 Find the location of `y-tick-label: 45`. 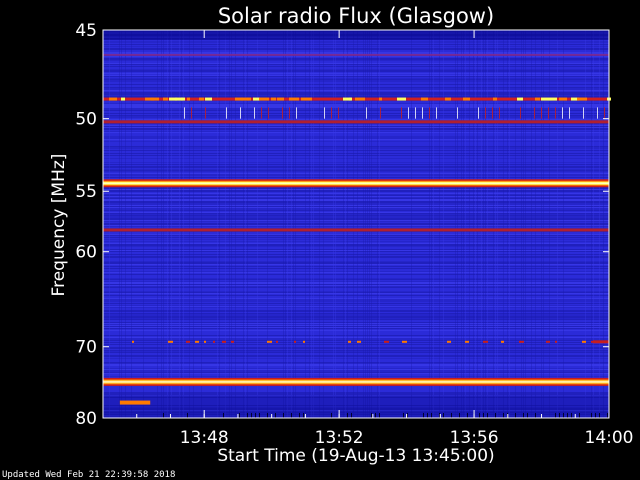

y-tick-label: 45 is located at coordinates (86, 31).